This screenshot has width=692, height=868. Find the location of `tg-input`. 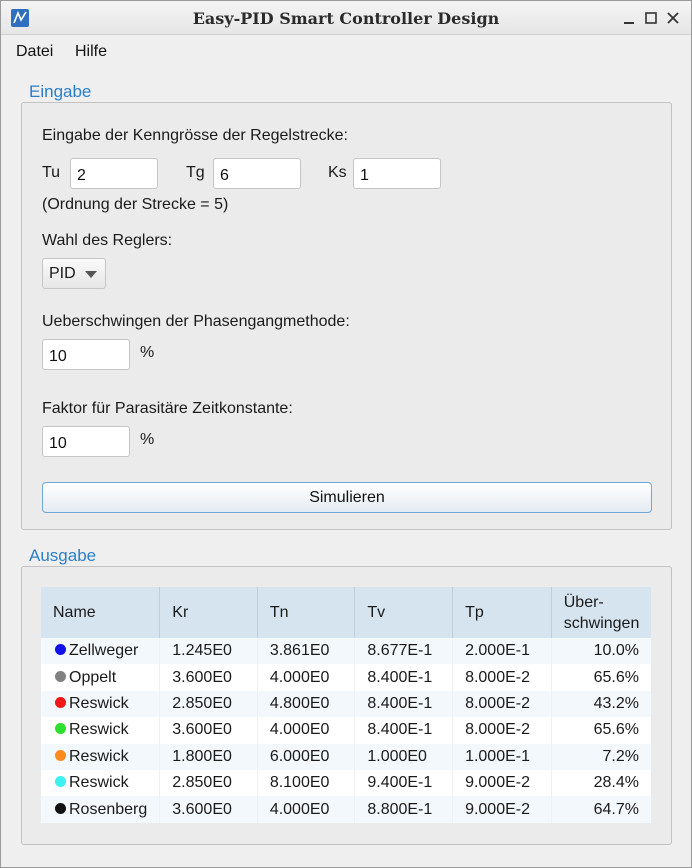

tg-input is located at coordinates (257, 173).